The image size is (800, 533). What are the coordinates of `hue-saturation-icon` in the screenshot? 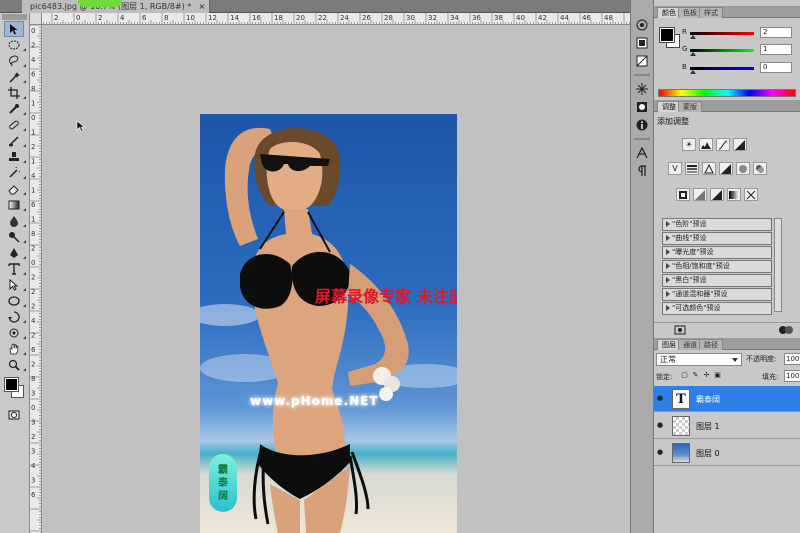 It's located at (692, 168).